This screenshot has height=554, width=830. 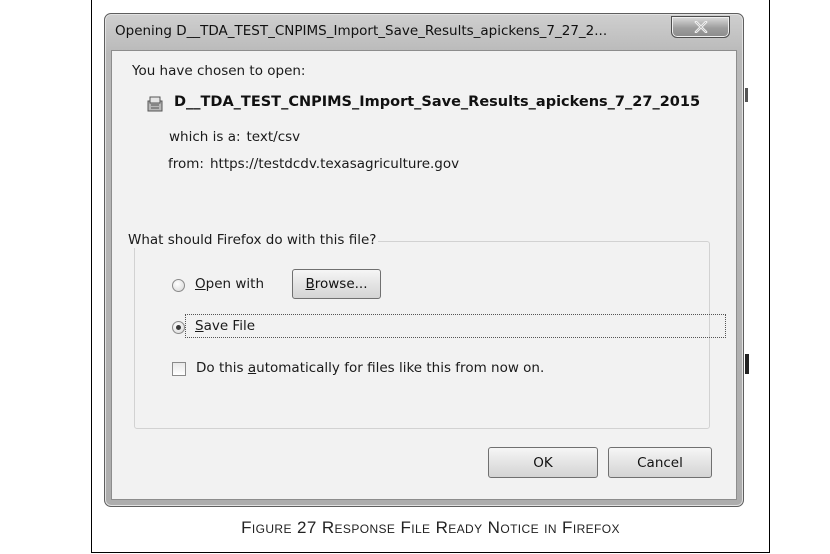 I want to click on ok-label: OK, so click(x=543, y=462).